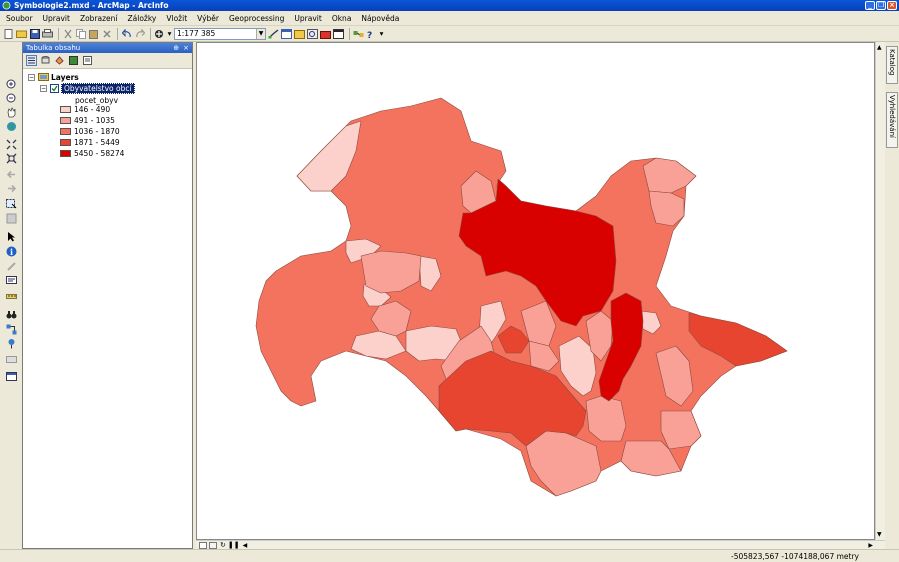  I want to click on layer-visibility-checkbox, so click(54, 89).